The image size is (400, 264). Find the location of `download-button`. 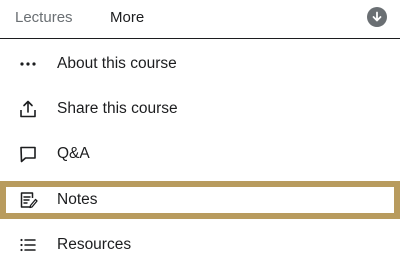

download-button is located at coordinates (377, 17).